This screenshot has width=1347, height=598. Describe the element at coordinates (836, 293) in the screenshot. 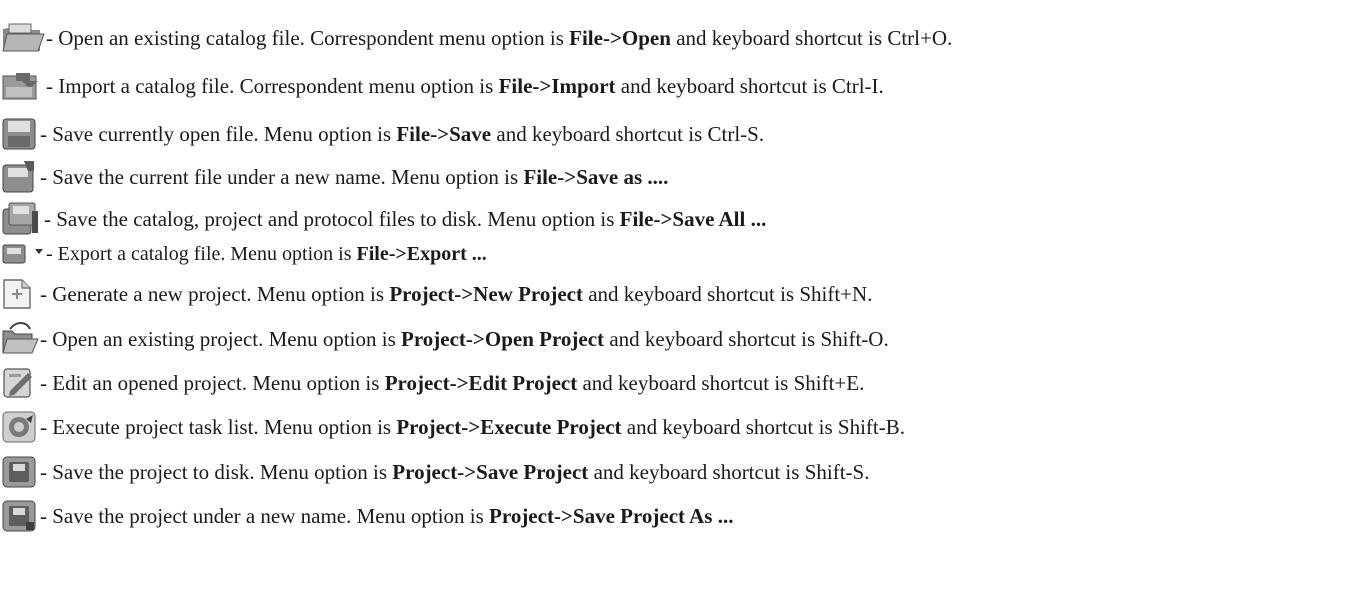

I see `keyboard-shortcut: Shift+N.` at that location.